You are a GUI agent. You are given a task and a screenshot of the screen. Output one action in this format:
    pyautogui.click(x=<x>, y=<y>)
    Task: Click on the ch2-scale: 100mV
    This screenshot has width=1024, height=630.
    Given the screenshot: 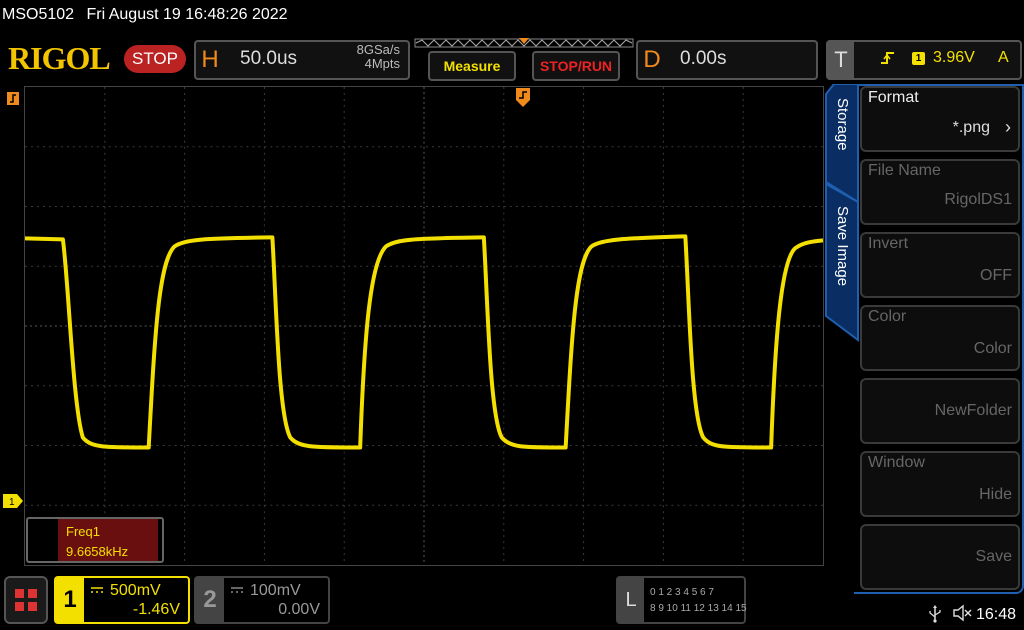 What is the action you would take?
    pyautogui.click(x=275, y=590)
    